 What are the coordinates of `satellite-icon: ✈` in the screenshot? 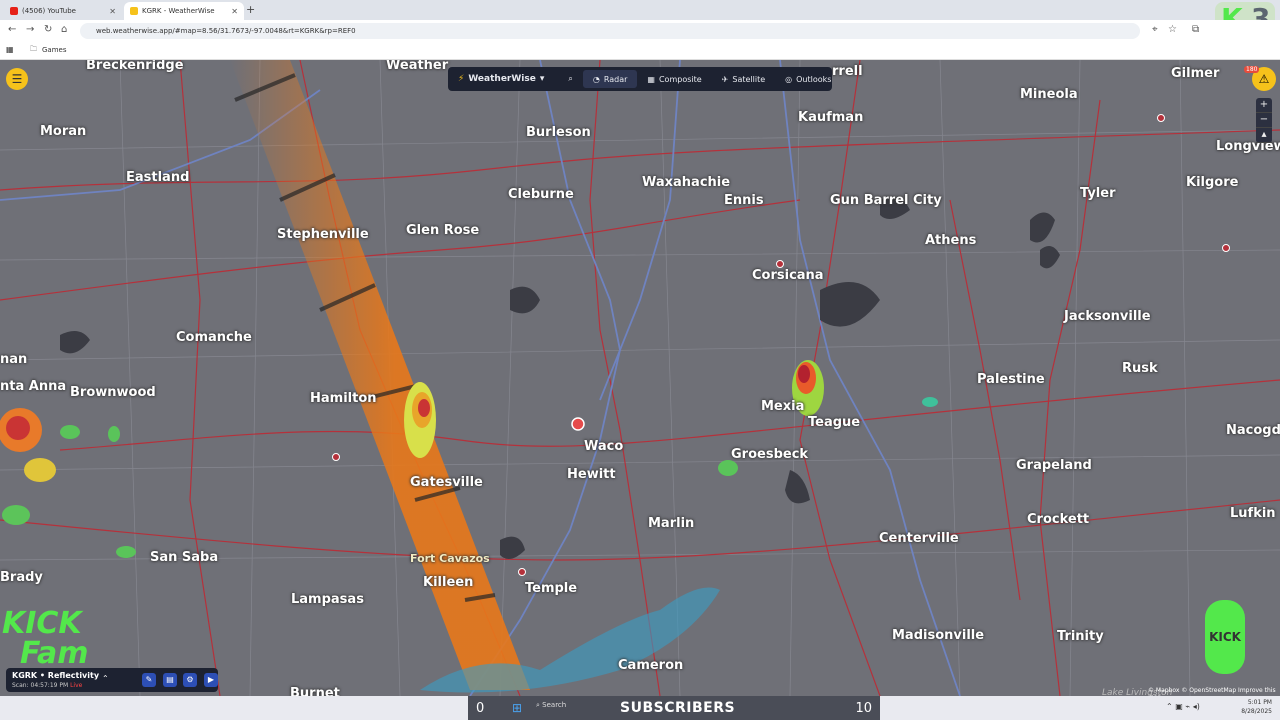 It's located at (725, 79).